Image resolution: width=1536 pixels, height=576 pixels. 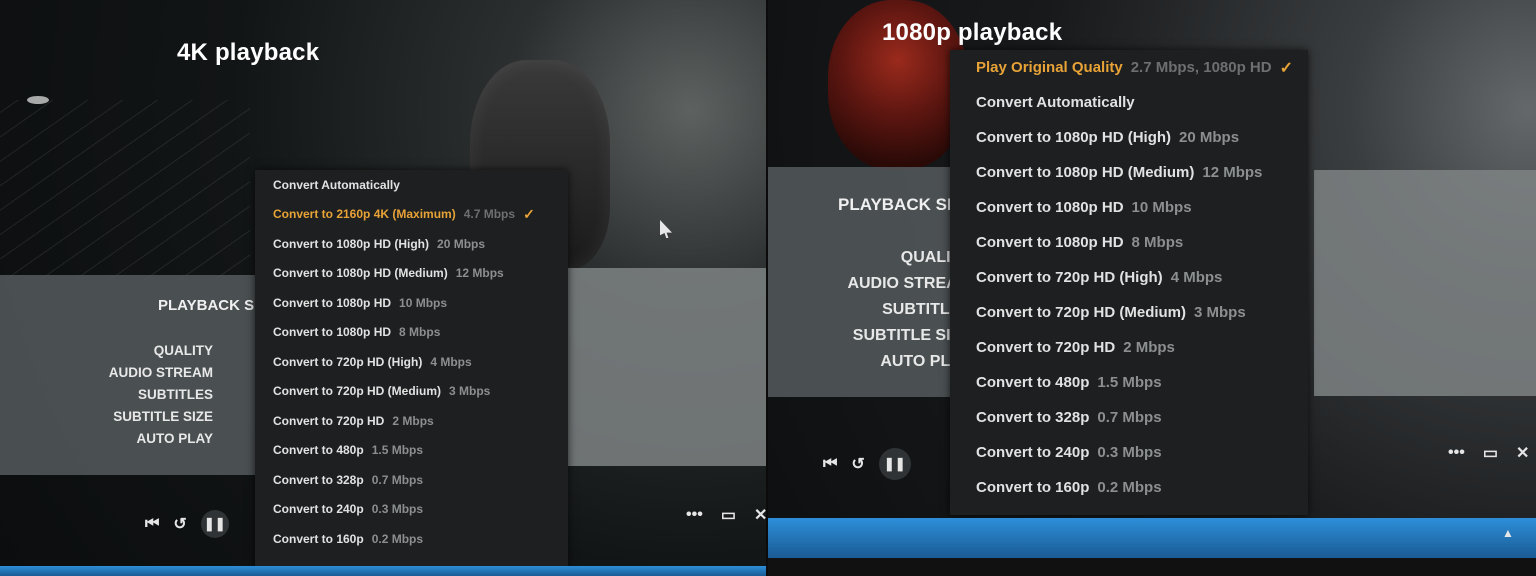 What do you see at coordinates (1161, 207) in the screenshot?
I see `menu-item-rate: 10 Mbps` at bounding box center [1161, 207].